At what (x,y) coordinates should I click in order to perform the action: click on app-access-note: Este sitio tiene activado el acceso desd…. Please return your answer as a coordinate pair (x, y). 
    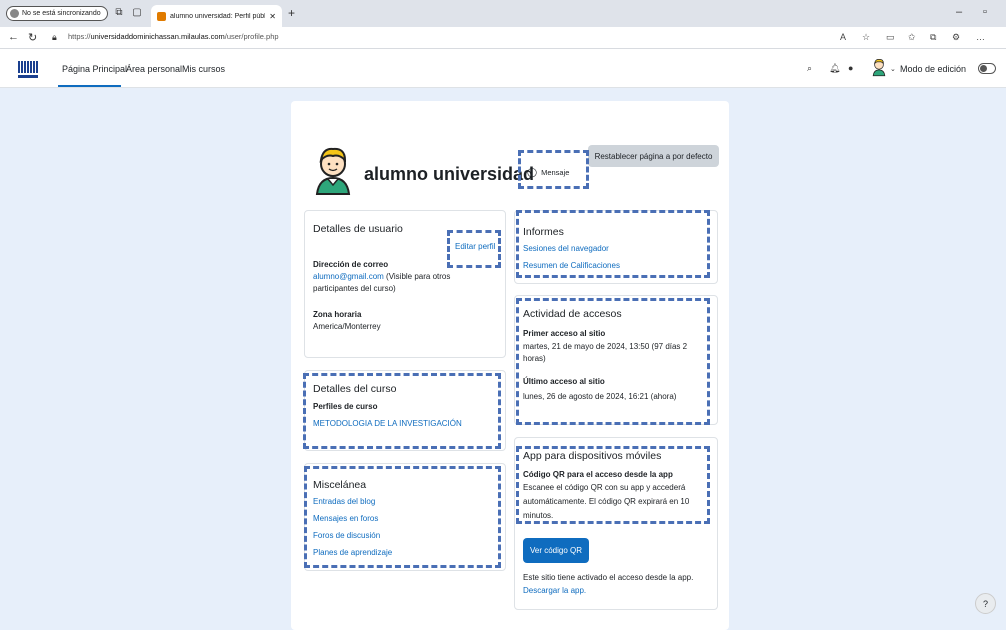
    Looking at the image, I should click on (608, 577).